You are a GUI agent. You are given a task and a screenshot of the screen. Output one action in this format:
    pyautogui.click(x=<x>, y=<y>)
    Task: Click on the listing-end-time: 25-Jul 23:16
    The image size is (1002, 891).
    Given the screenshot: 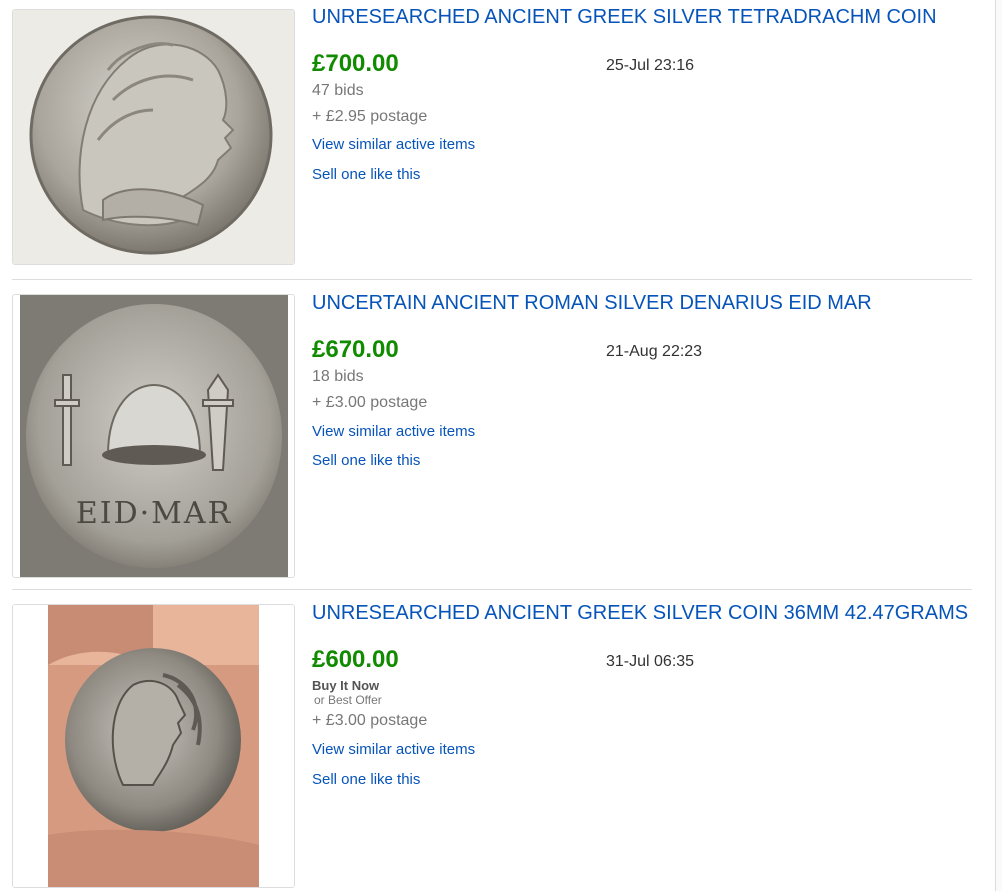 What is the action you would take?
    pyautogui.click(x=650, y=65)
    